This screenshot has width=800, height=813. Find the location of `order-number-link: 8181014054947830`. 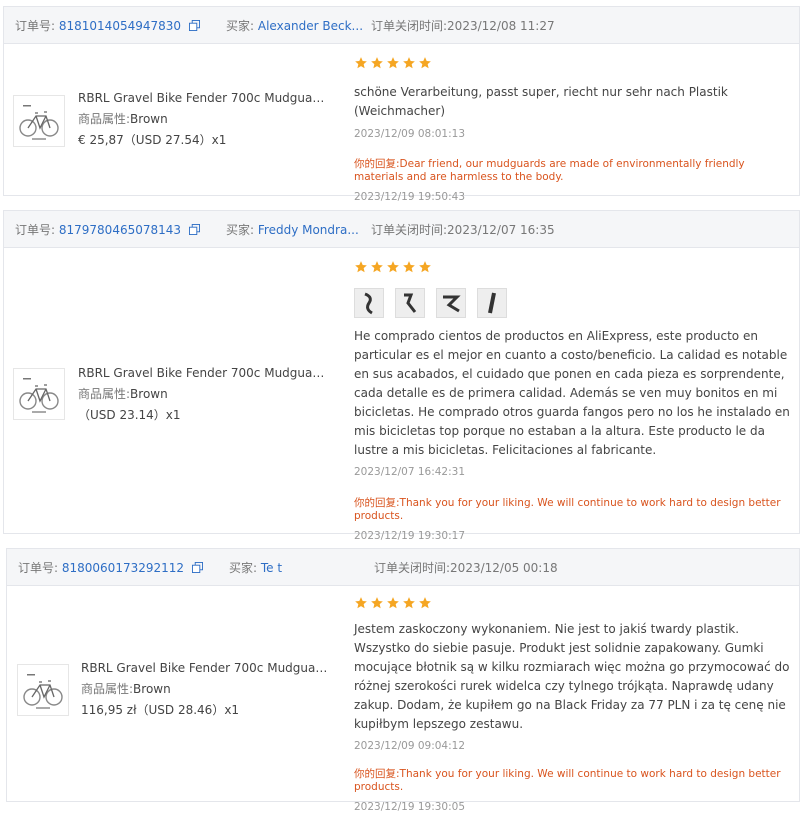

order-number-link: 8181014054947830 is located at coordinates (120, 26).